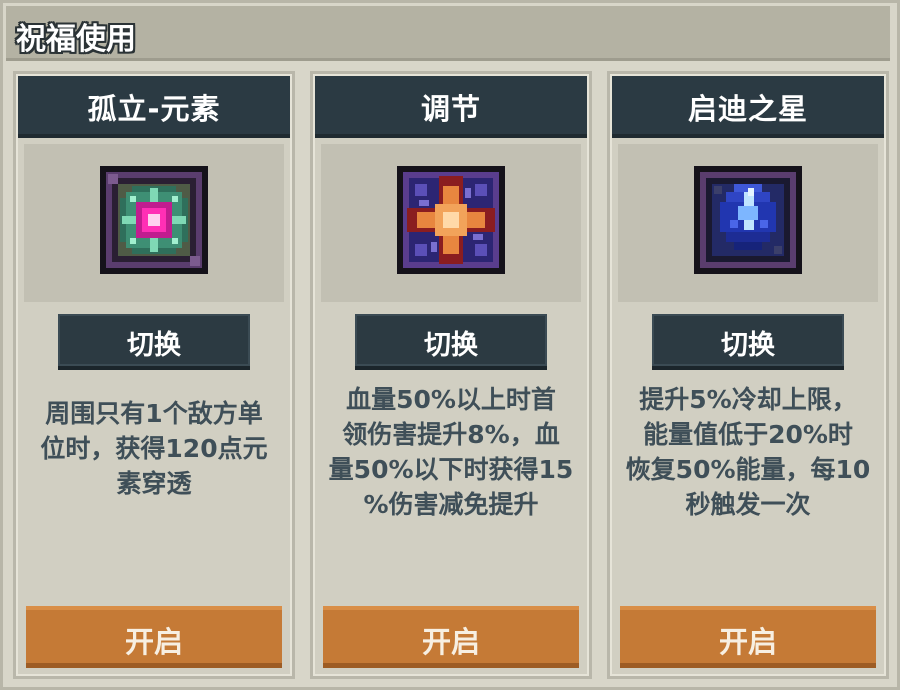 Image resolution: width=900 pixels, height=690 pixels. Describe the element at coordinates (748, 469) in the screenshot. I see `description-line: 恢复50%能量，每10` at that location.